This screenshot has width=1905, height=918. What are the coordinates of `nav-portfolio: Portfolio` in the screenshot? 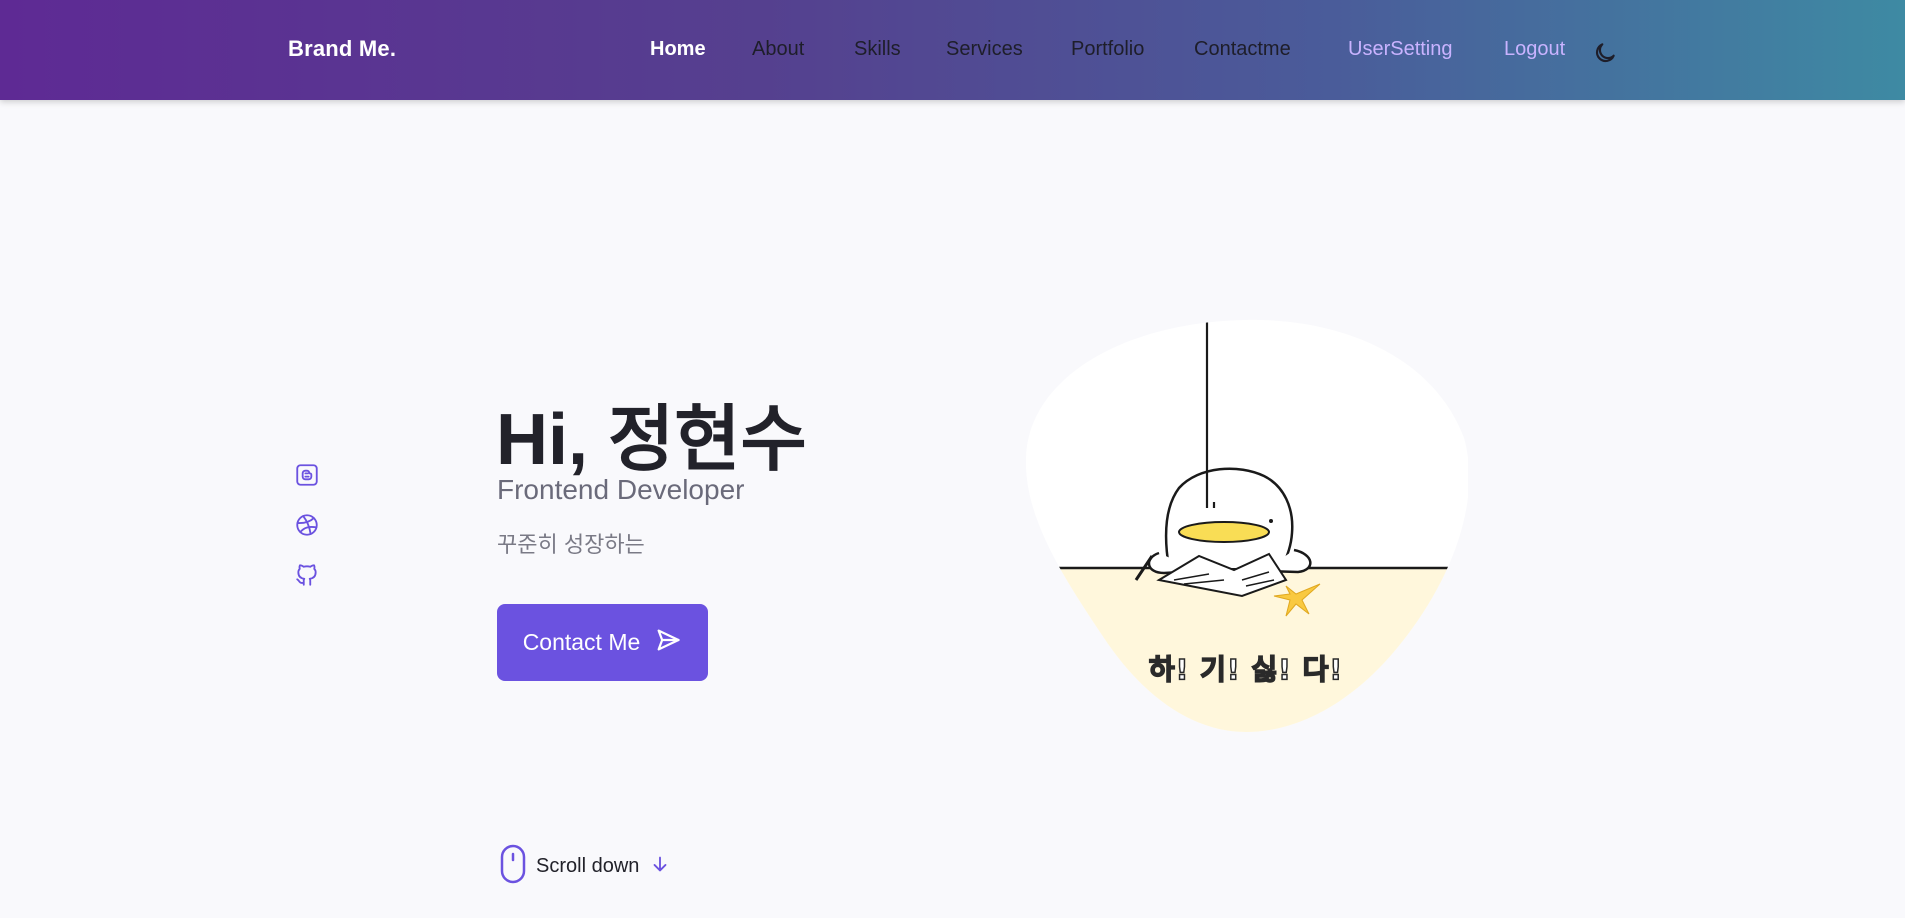 It's located at (1107, 49).